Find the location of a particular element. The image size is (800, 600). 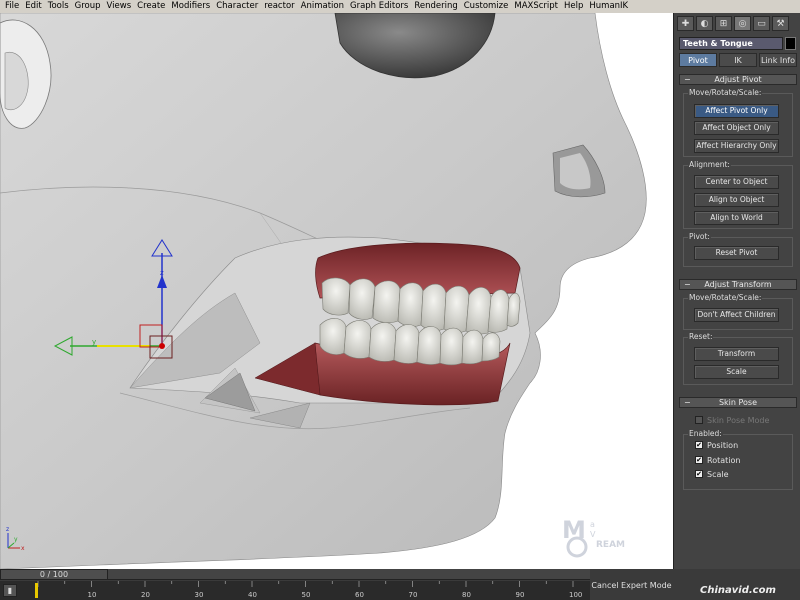

rollout-title: Adjust Transform is located at coordinates (738, 284).